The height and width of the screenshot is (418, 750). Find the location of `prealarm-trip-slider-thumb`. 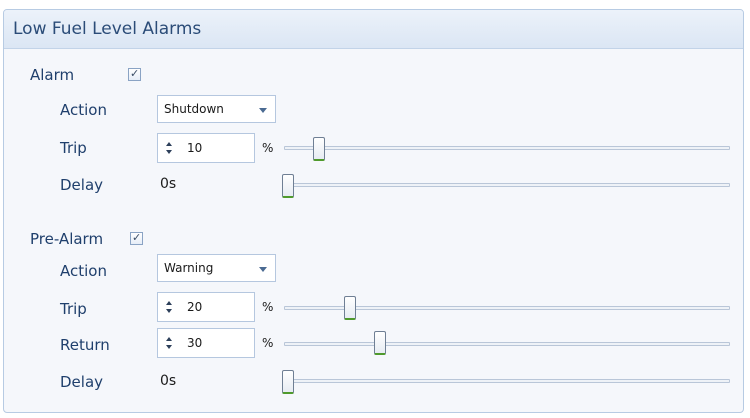

prealarm-trip-slider-thumb is located at coordinates (350, 308).